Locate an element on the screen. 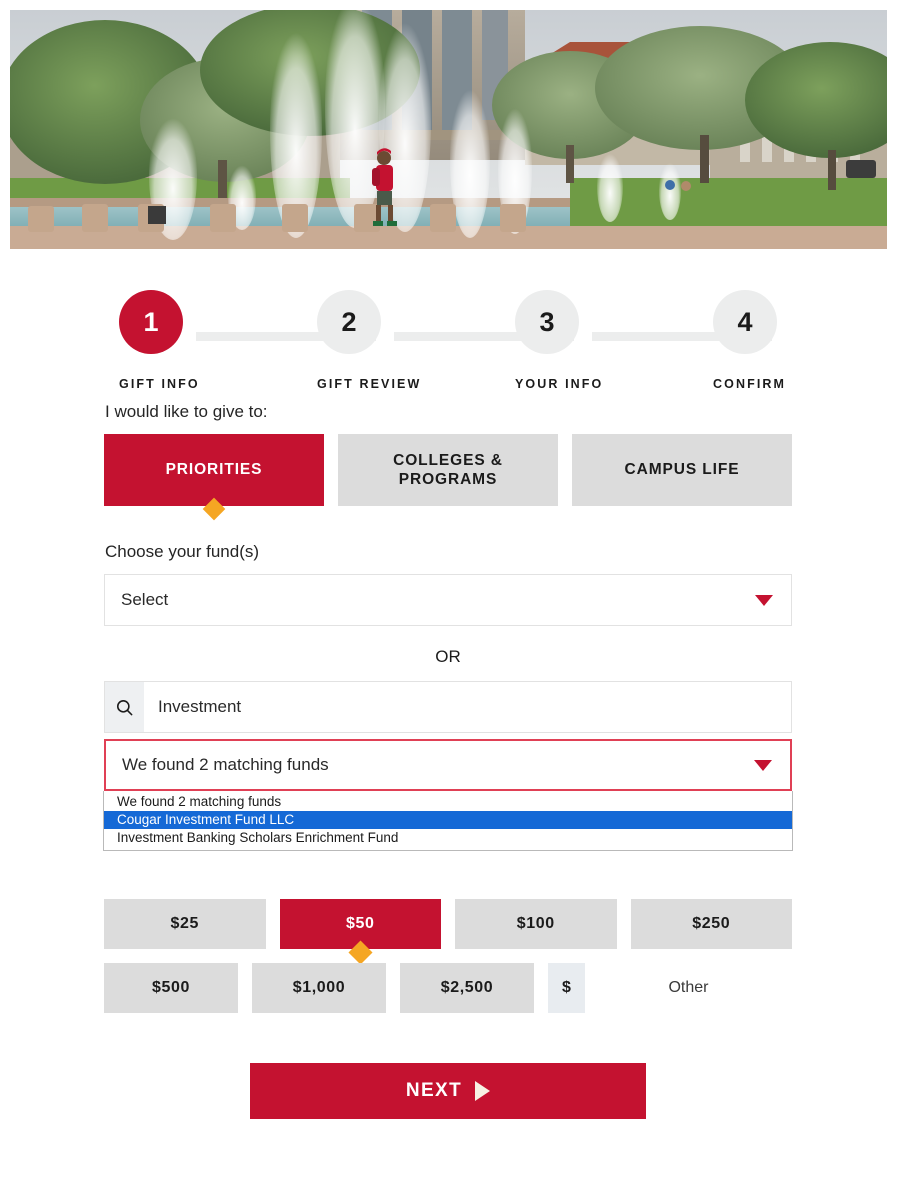 Image resolution: width=897 pixels, height=1194 pixels. amount-button-250: $250 is located at coordinates (711, 924).